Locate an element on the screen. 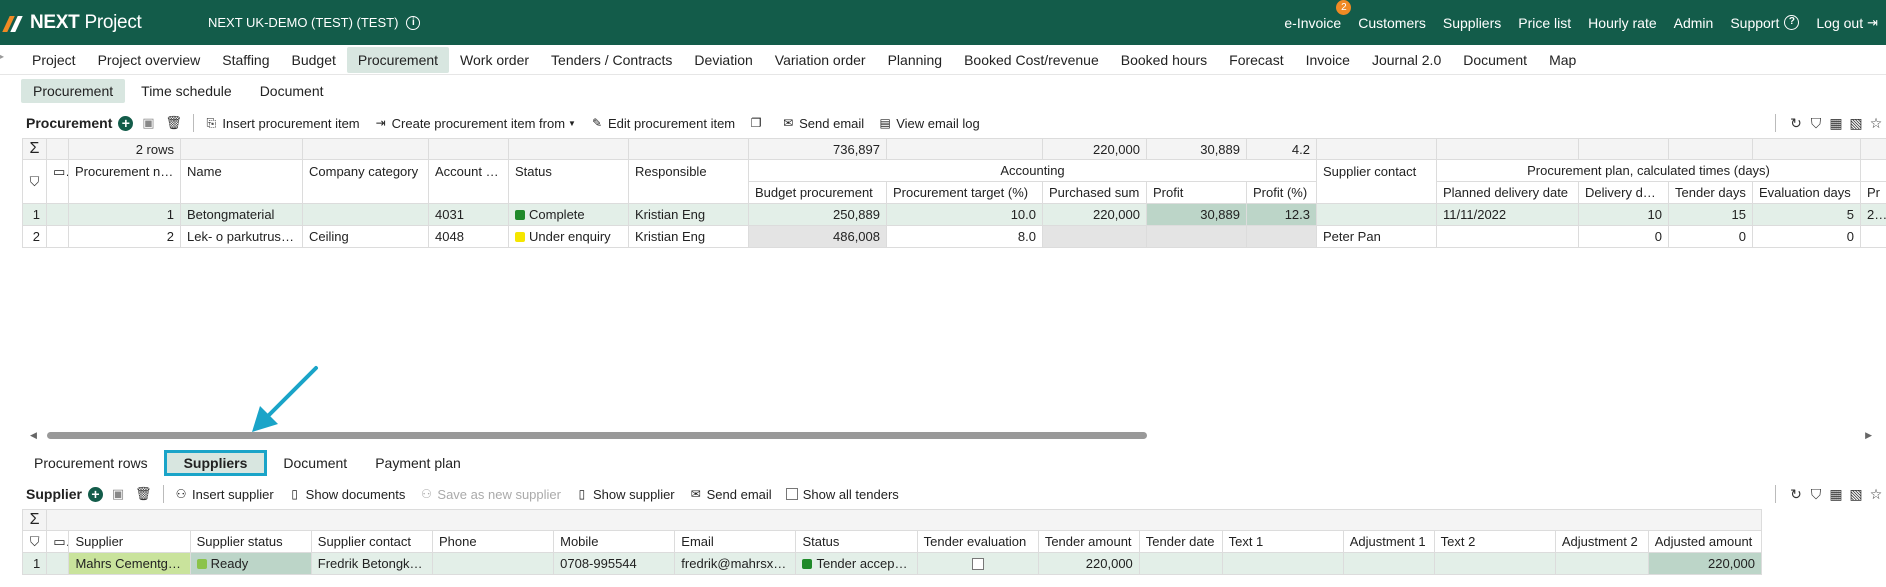 The width and height of the screenshot is (1886, 587). col-tender-amount: Tender amount is located at coordinates (1088, 541).